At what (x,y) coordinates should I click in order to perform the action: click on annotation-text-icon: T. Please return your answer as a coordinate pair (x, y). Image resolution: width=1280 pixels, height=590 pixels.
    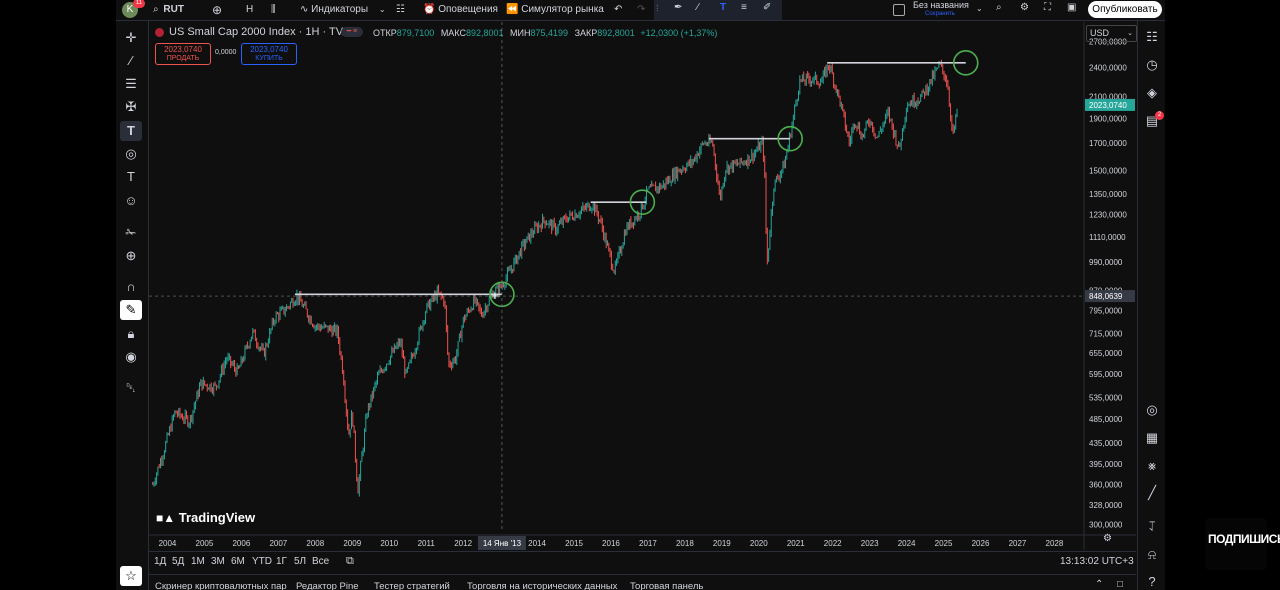
    Looking at the image, I should click on (131, 177).